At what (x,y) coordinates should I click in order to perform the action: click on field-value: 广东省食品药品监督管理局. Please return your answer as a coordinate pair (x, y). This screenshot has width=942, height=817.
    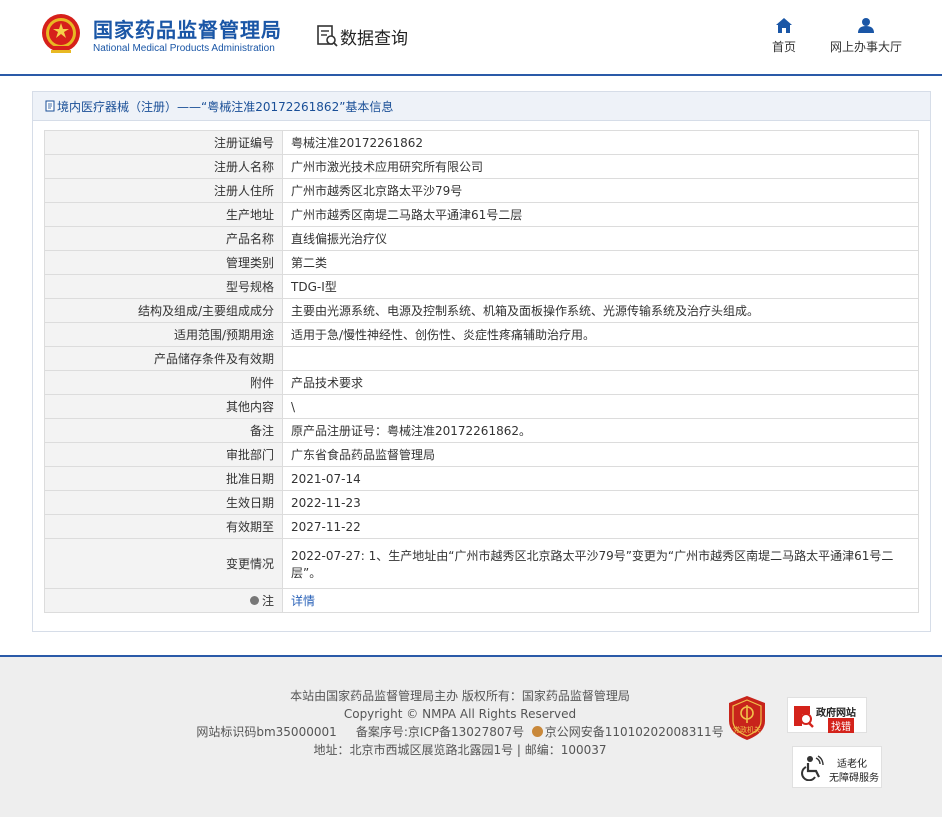
    Looking at the image, I should click on (600, 454).